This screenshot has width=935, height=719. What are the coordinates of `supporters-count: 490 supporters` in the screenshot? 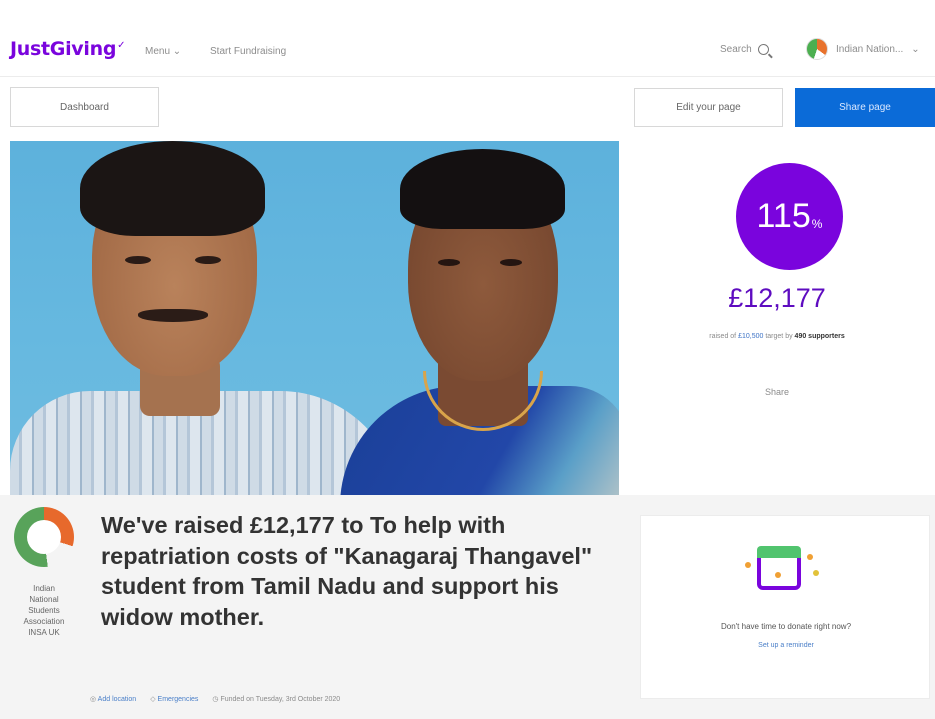 It's located at (820, 336).